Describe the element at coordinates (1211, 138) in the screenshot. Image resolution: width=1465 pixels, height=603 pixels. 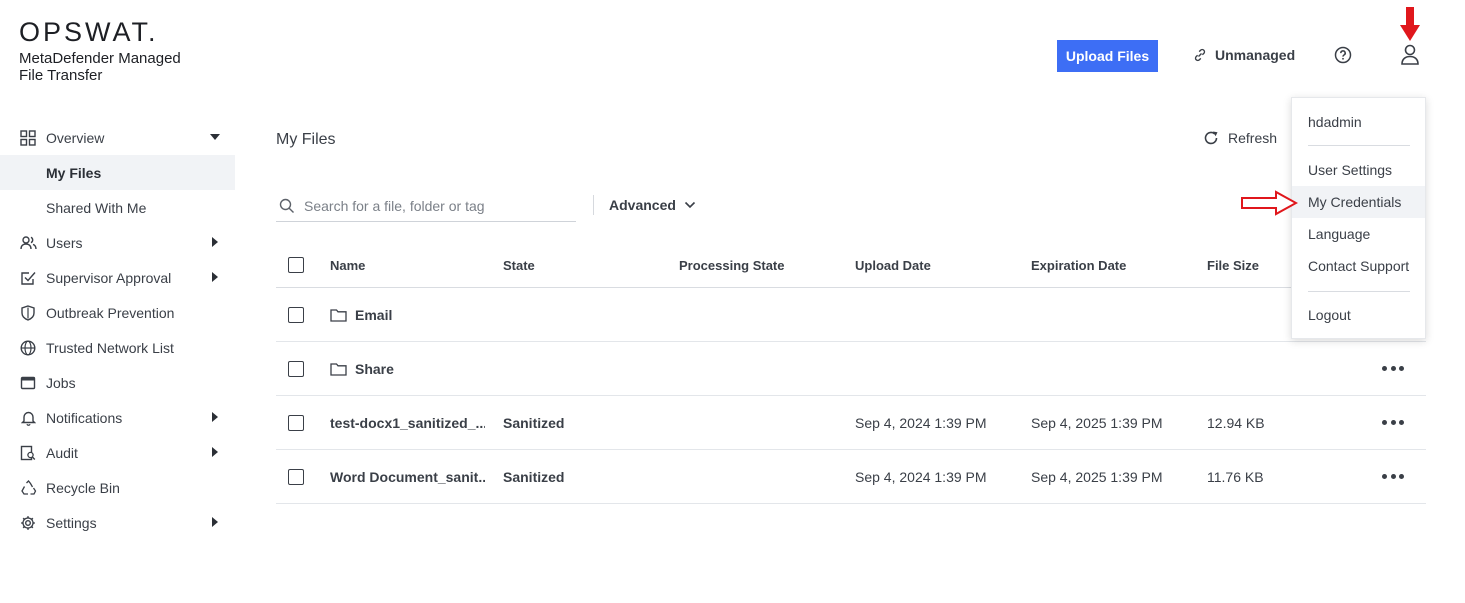
I see `refresh-icon` at that location.